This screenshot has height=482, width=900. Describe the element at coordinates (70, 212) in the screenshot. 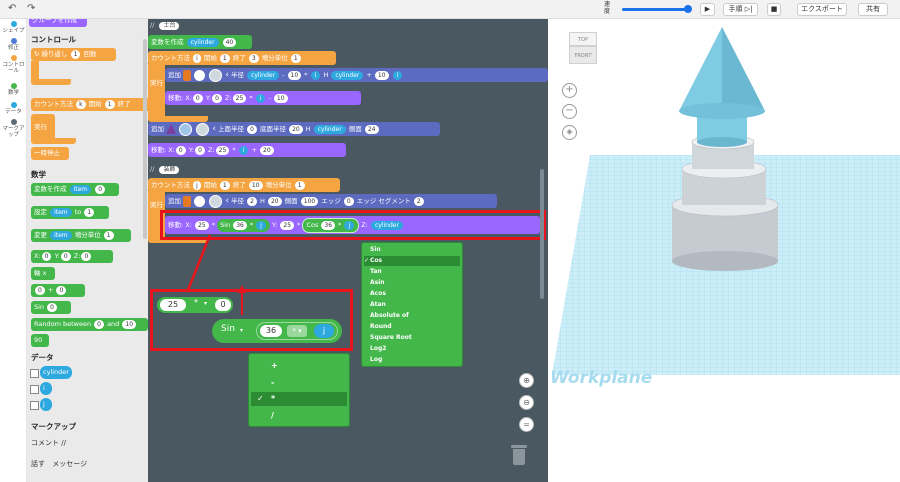

I see `set-var-block: 設定 item to 1` at that location.